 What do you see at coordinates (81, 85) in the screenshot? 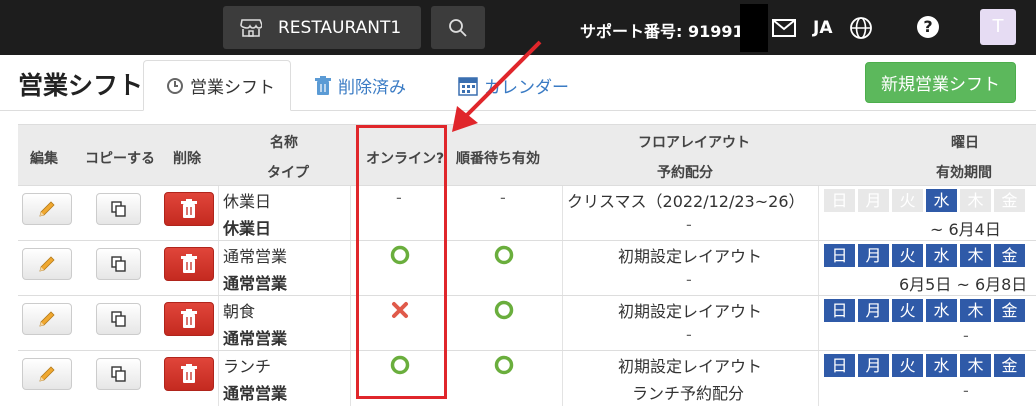
I see `page-title: 営業シフト` at bounding box center [81, 85].